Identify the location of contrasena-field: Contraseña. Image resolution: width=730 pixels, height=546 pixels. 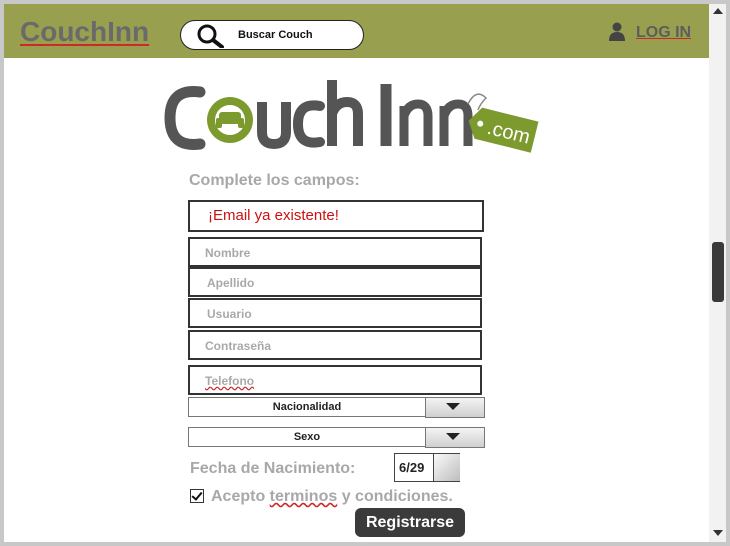
(335, 345).